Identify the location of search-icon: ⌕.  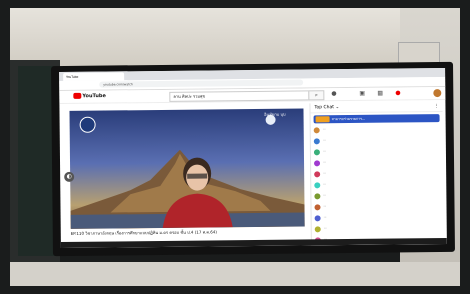
(316, 95).